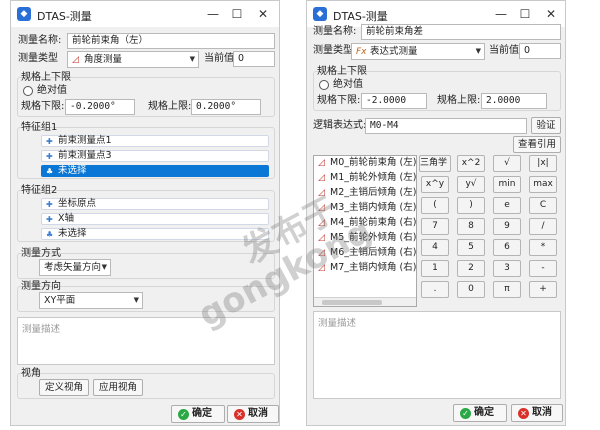 This screenshot has height=430, width=600. Describe the element at coordinates (52, 90) in the screenshot. I see `absolute-label: 绝对值` at that location.